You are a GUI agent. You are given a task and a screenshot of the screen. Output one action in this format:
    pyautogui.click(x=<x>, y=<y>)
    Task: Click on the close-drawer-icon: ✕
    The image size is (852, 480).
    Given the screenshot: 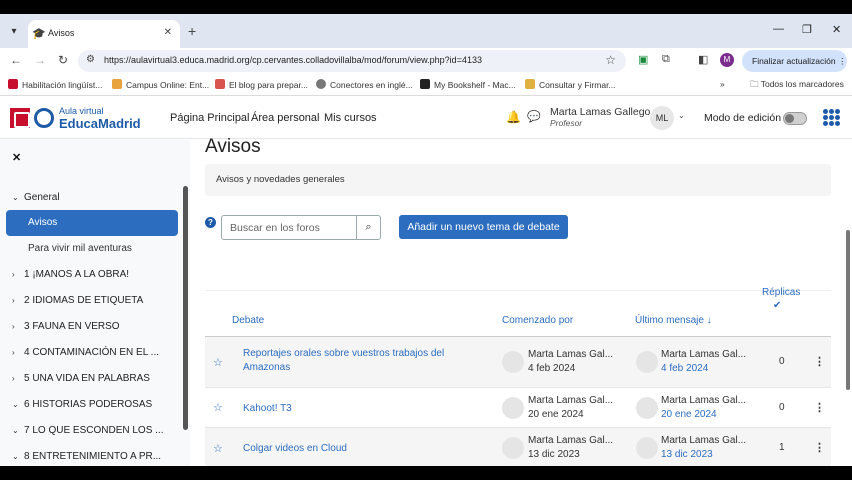 What is the action you would take?
    pyautogui.click(x=16, y=157)
    